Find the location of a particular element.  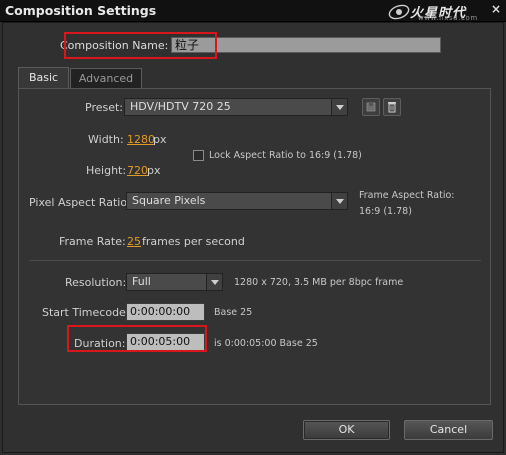

delete-preset-button is located at coordinates (392, 107).